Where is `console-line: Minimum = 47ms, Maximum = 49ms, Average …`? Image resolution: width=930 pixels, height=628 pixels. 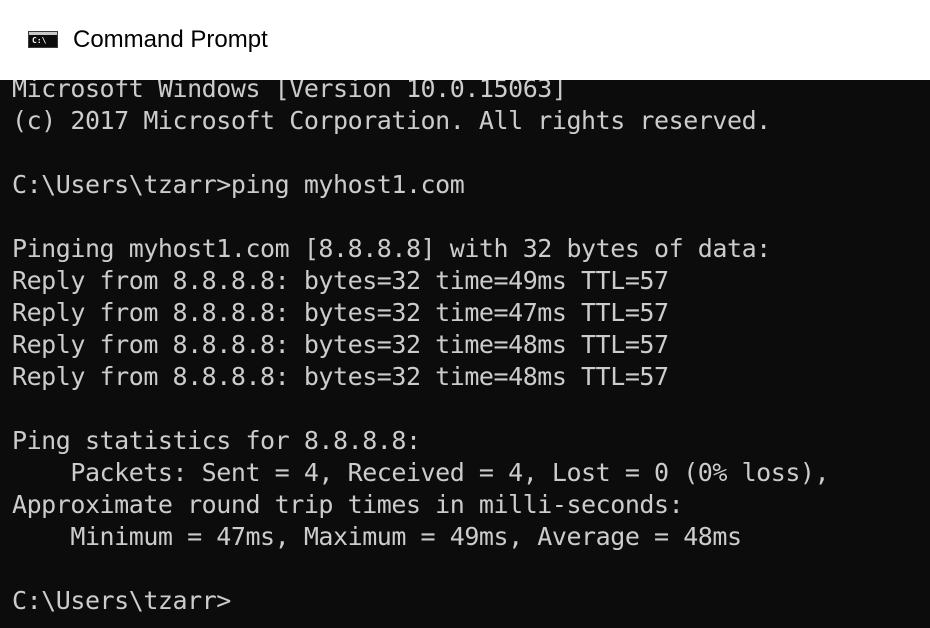
console-line: Minimum = 47ms, Maximum = 49ms, Average … is located at coordinates (377, 536).